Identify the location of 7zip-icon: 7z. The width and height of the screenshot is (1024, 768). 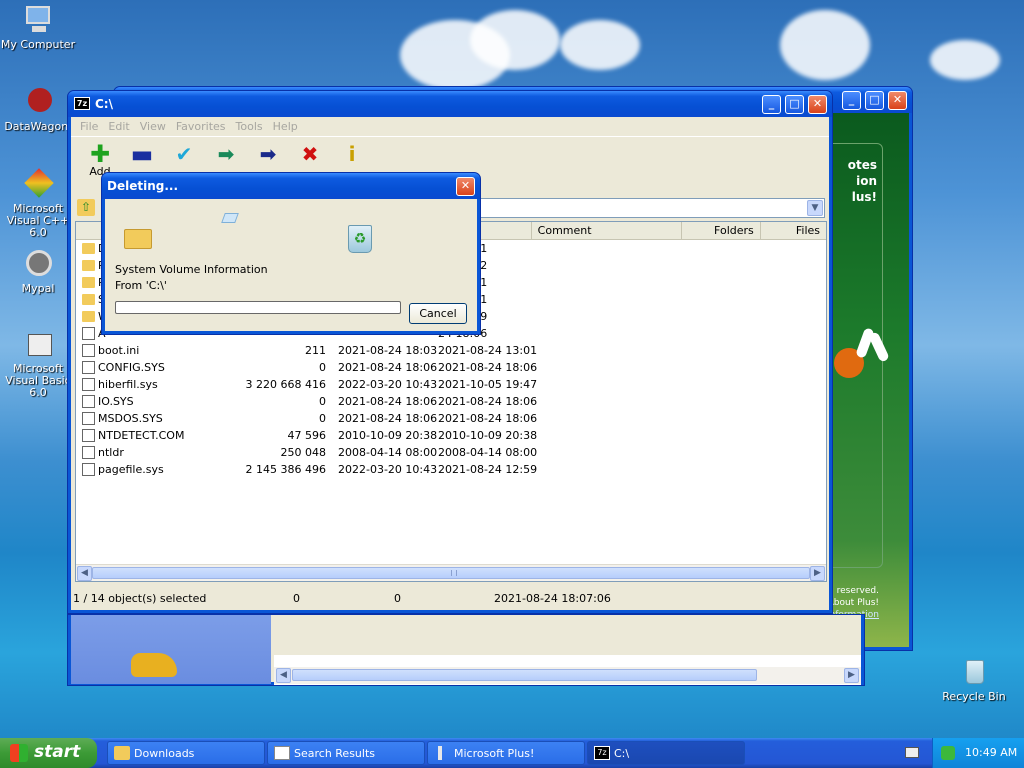
(82, 103).